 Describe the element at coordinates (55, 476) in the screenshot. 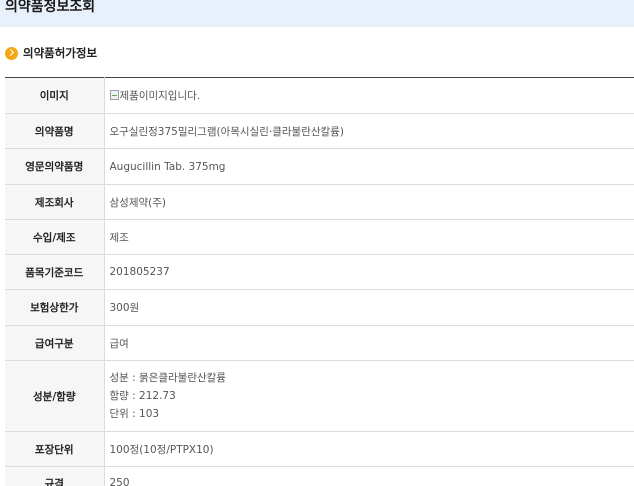

I see `row-label-spec: 규격` at that location.